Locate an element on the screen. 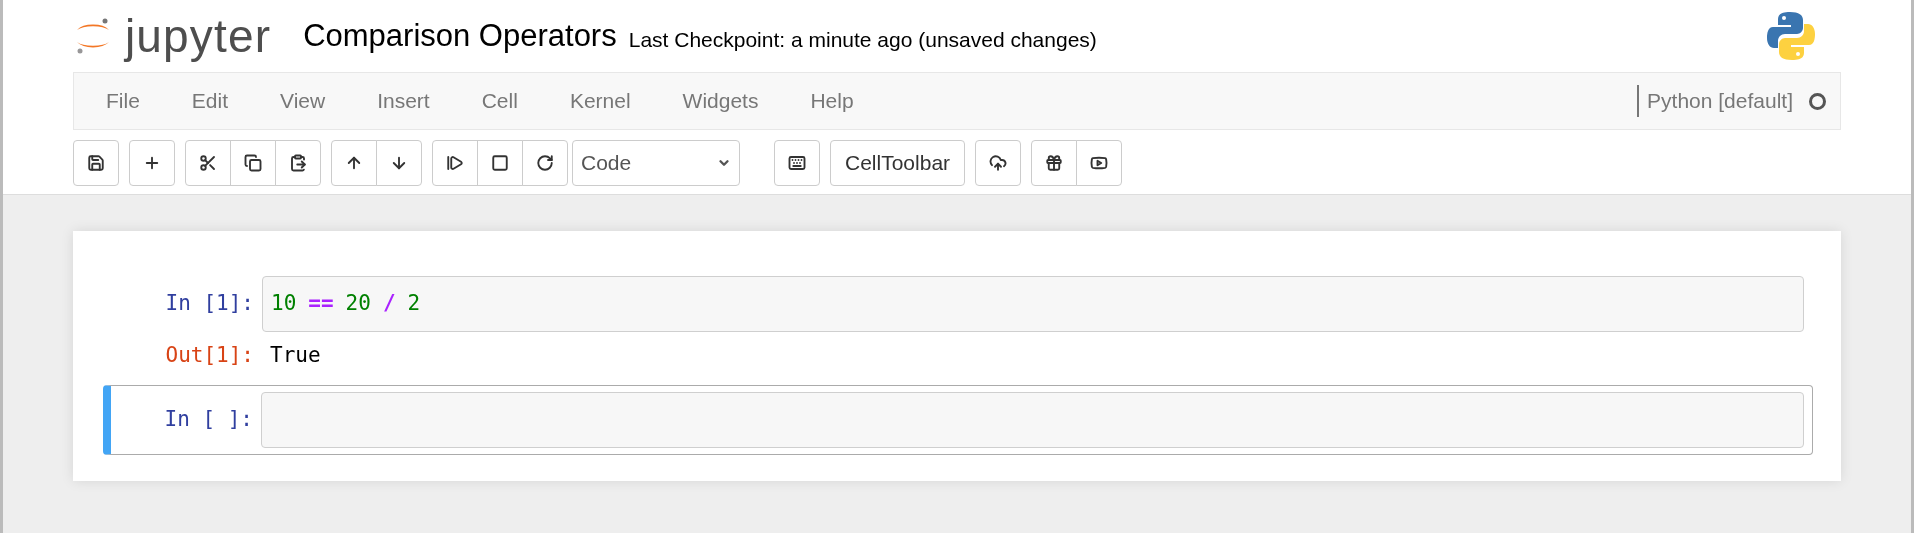 Image resolution: width=1914 pixels, height=533 pixels. video-button is located at coordinates (1099, 163).